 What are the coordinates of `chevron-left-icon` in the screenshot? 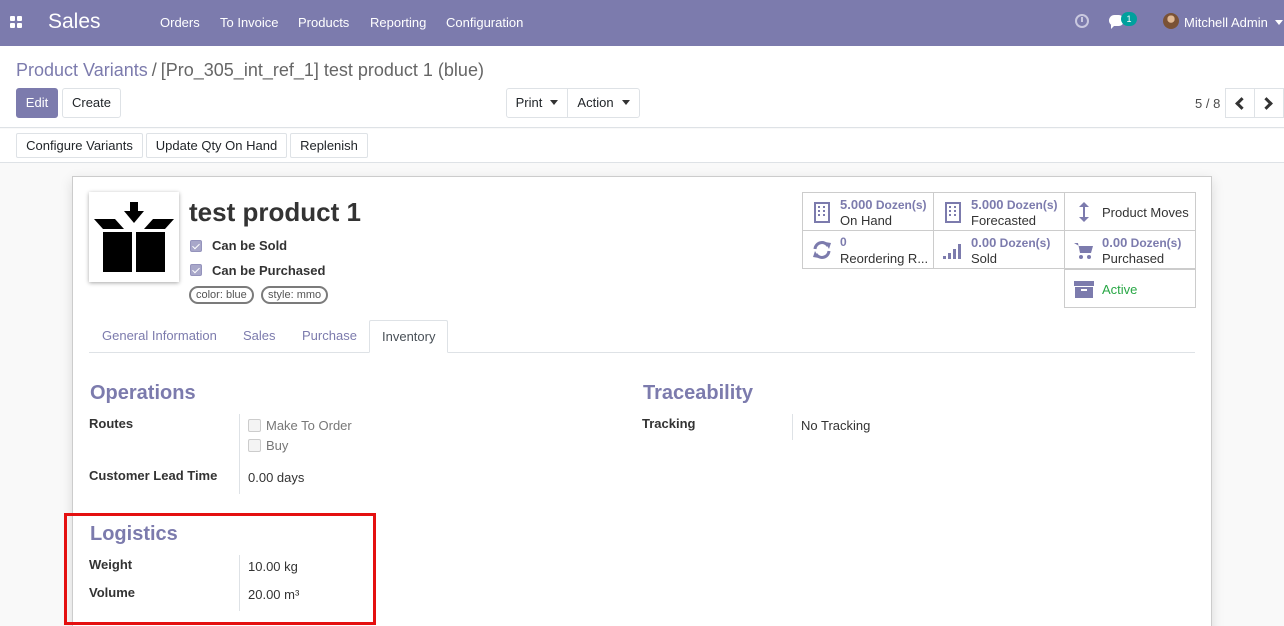 It's located at (1241, 103).